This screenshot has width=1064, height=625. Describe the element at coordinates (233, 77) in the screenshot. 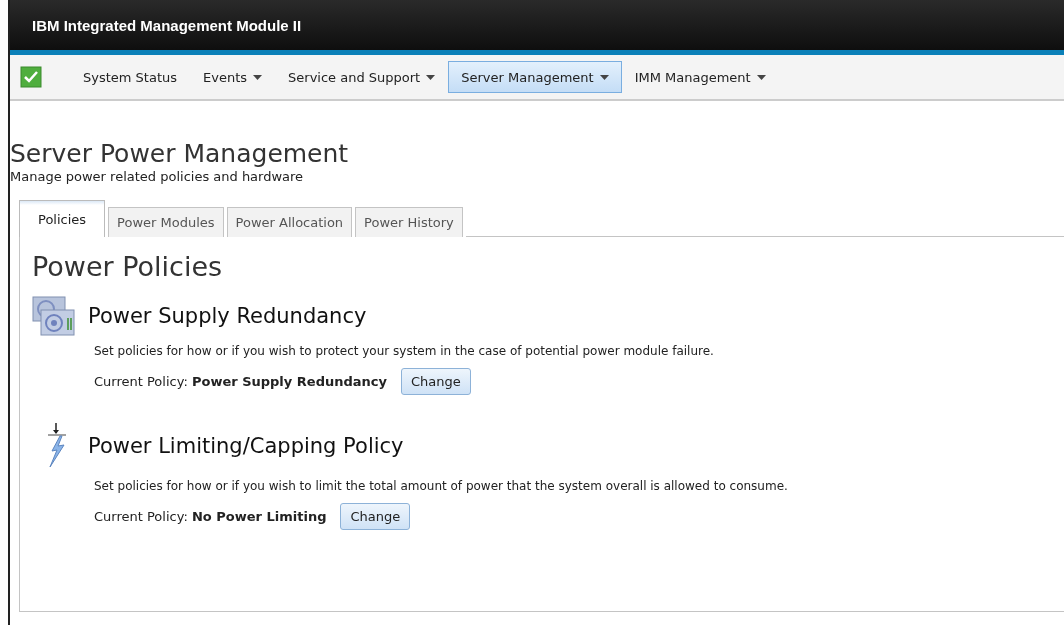

I see `nav-menu-item: Events` at that location.